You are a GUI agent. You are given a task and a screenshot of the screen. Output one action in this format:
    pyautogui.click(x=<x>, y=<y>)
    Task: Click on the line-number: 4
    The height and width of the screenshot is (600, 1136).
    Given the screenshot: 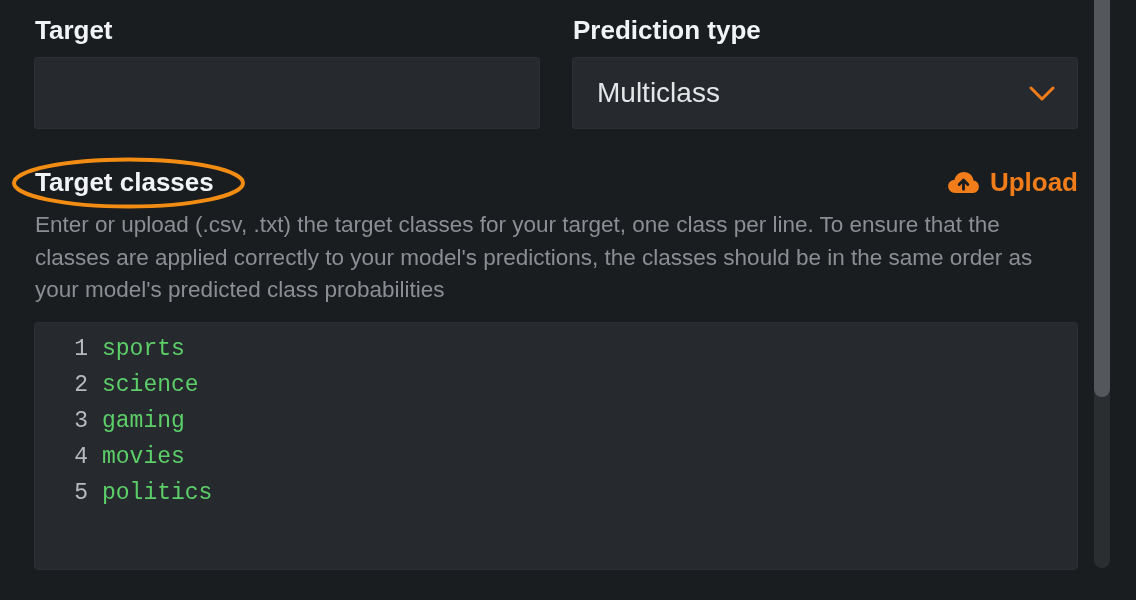 What is the action you would take?
    pyautogui.click(x=80, y=457)
    